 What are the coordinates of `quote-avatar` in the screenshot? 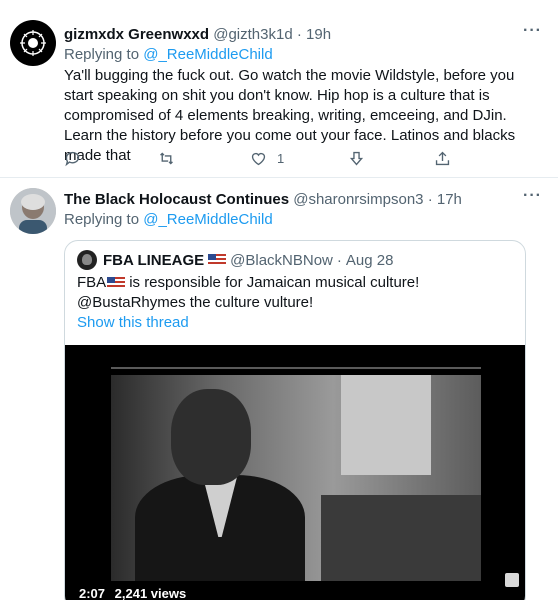 It's located at (87, 260).